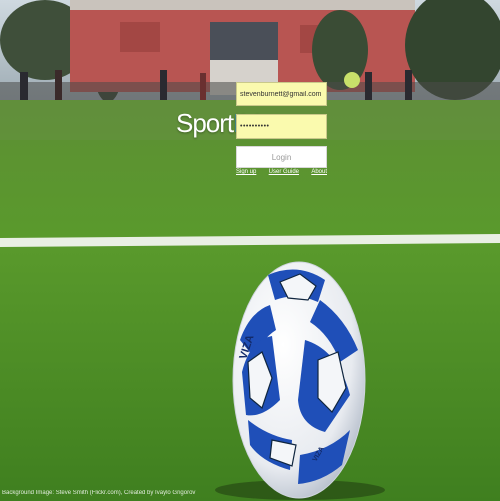 This screenshot has height=501, width=500. What do you see at coordinates (246, 172) in the screenshot?
I see `signup-link: Sign up` at bounding box center [246, 172].